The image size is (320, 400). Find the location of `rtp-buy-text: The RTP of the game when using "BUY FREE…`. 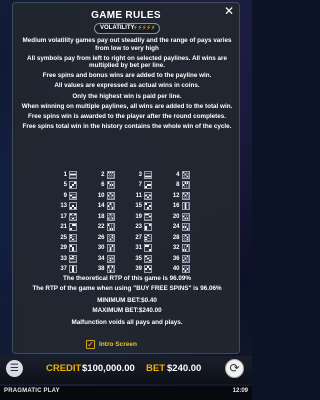

rtp-buy-text: The RTP of the game when using "BUY FREE… is located at coordinates (127, 288).